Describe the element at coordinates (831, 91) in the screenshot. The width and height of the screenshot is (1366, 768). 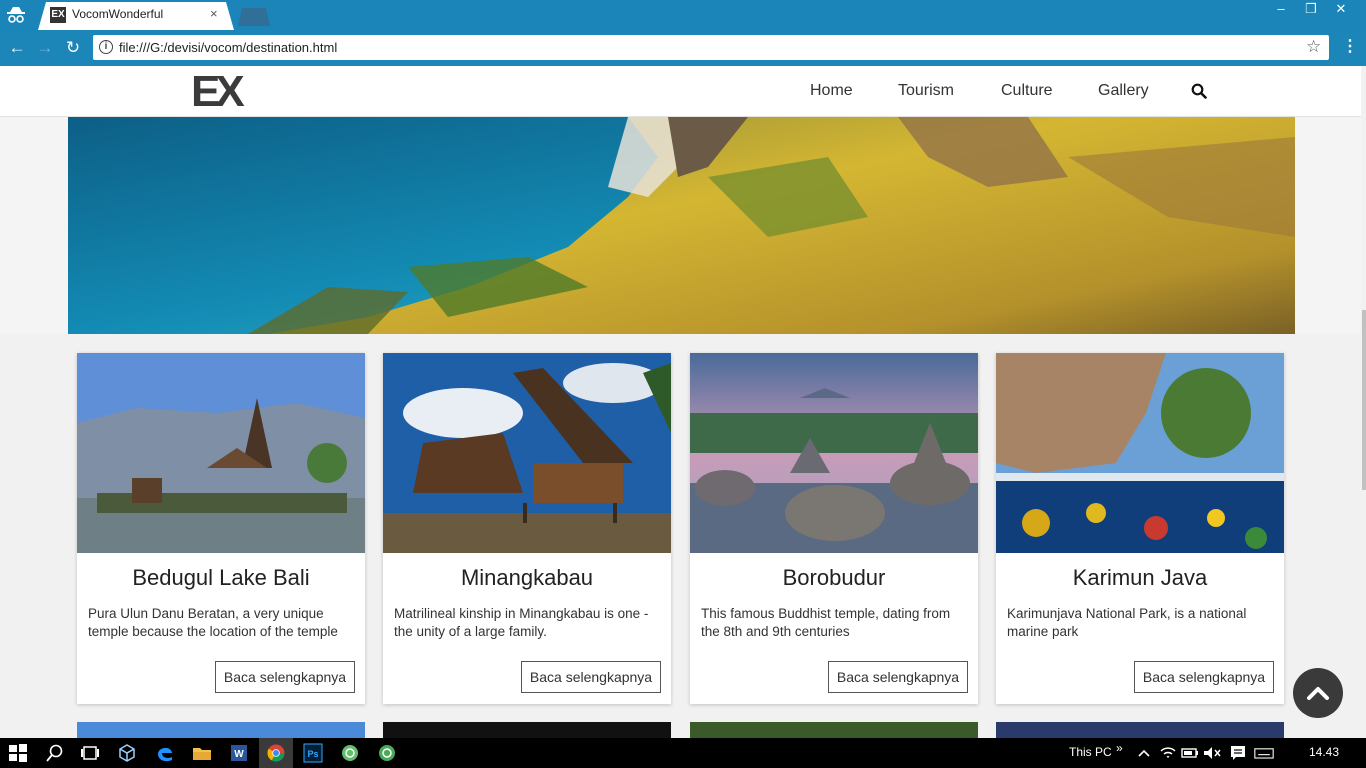
I see `nav-home: Home` at that location.